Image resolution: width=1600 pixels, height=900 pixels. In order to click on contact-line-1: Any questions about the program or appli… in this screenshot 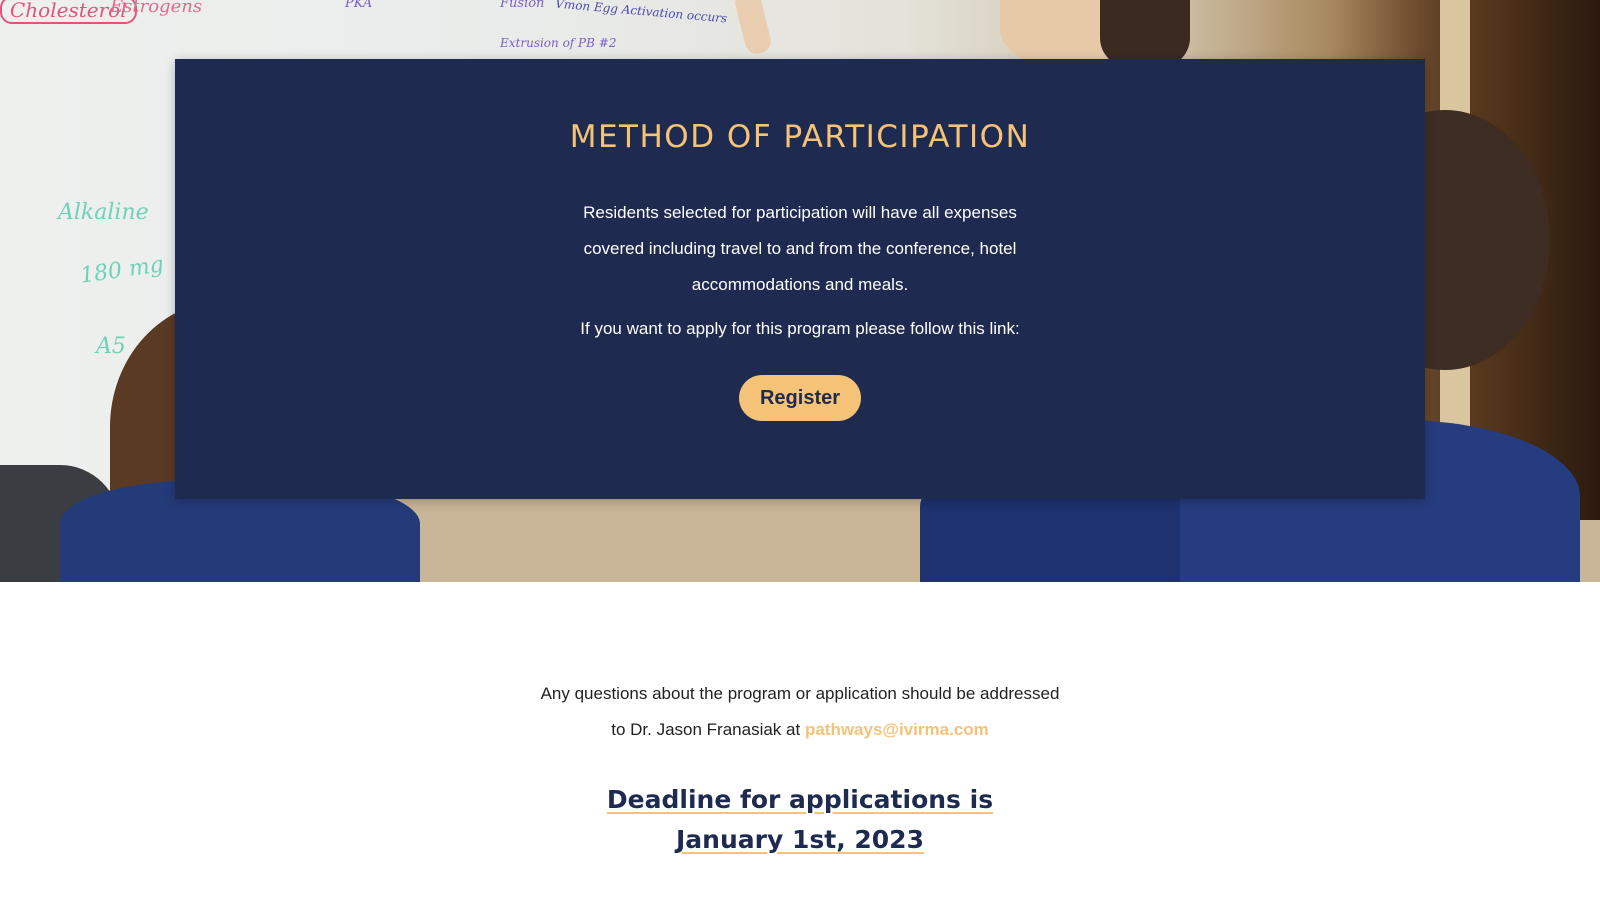, I will do `click(800, 693)`.